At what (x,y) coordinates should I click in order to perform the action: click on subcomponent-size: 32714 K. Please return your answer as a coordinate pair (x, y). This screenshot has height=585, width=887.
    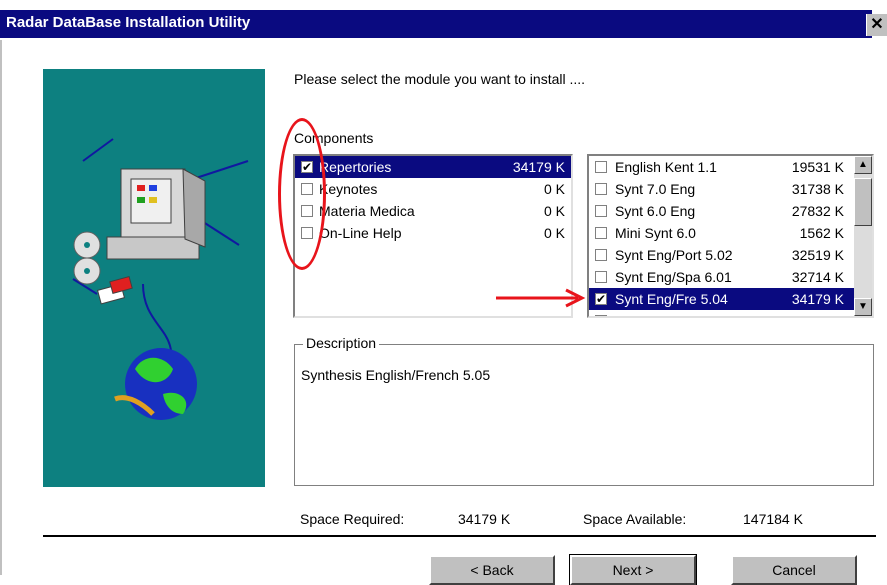
    Looking at the image, I should click on (817, 277).